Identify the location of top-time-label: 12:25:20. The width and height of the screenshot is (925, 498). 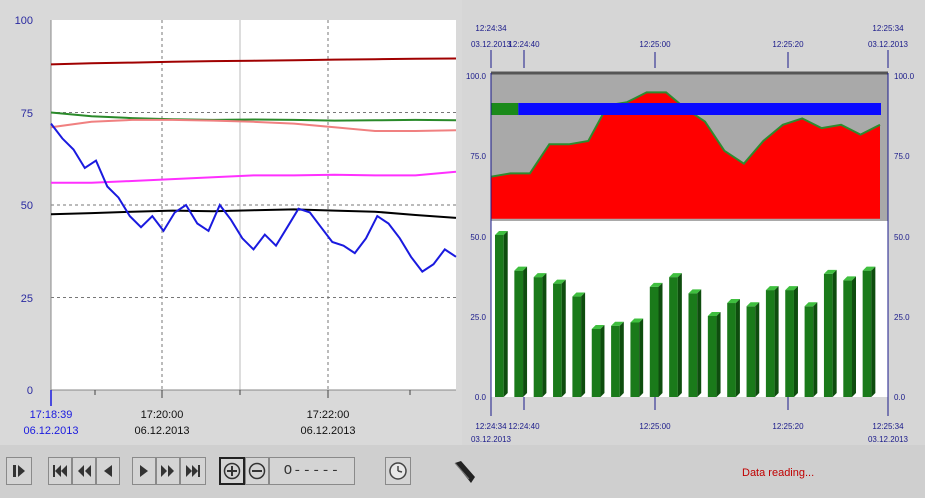
(788, 44).